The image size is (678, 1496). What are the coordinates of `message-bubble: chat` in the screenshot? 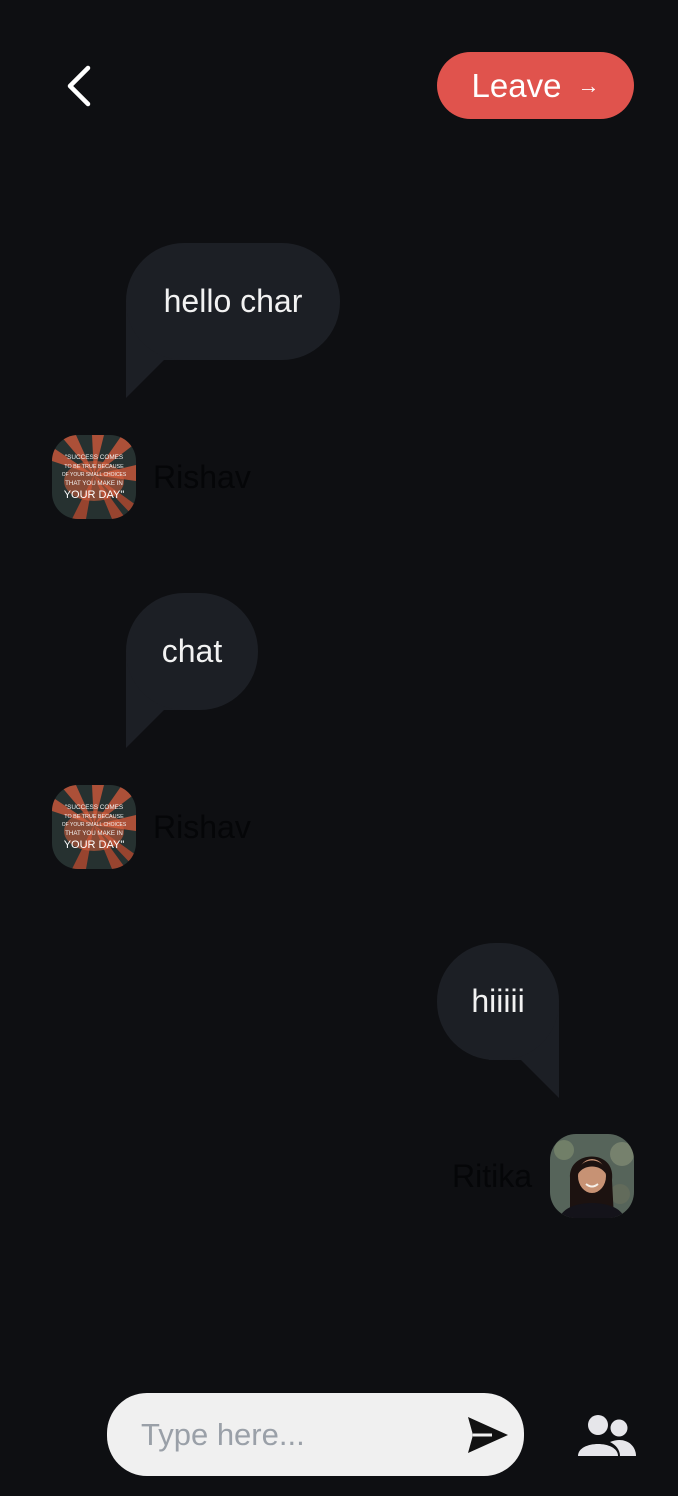 It's located at (192, 651).